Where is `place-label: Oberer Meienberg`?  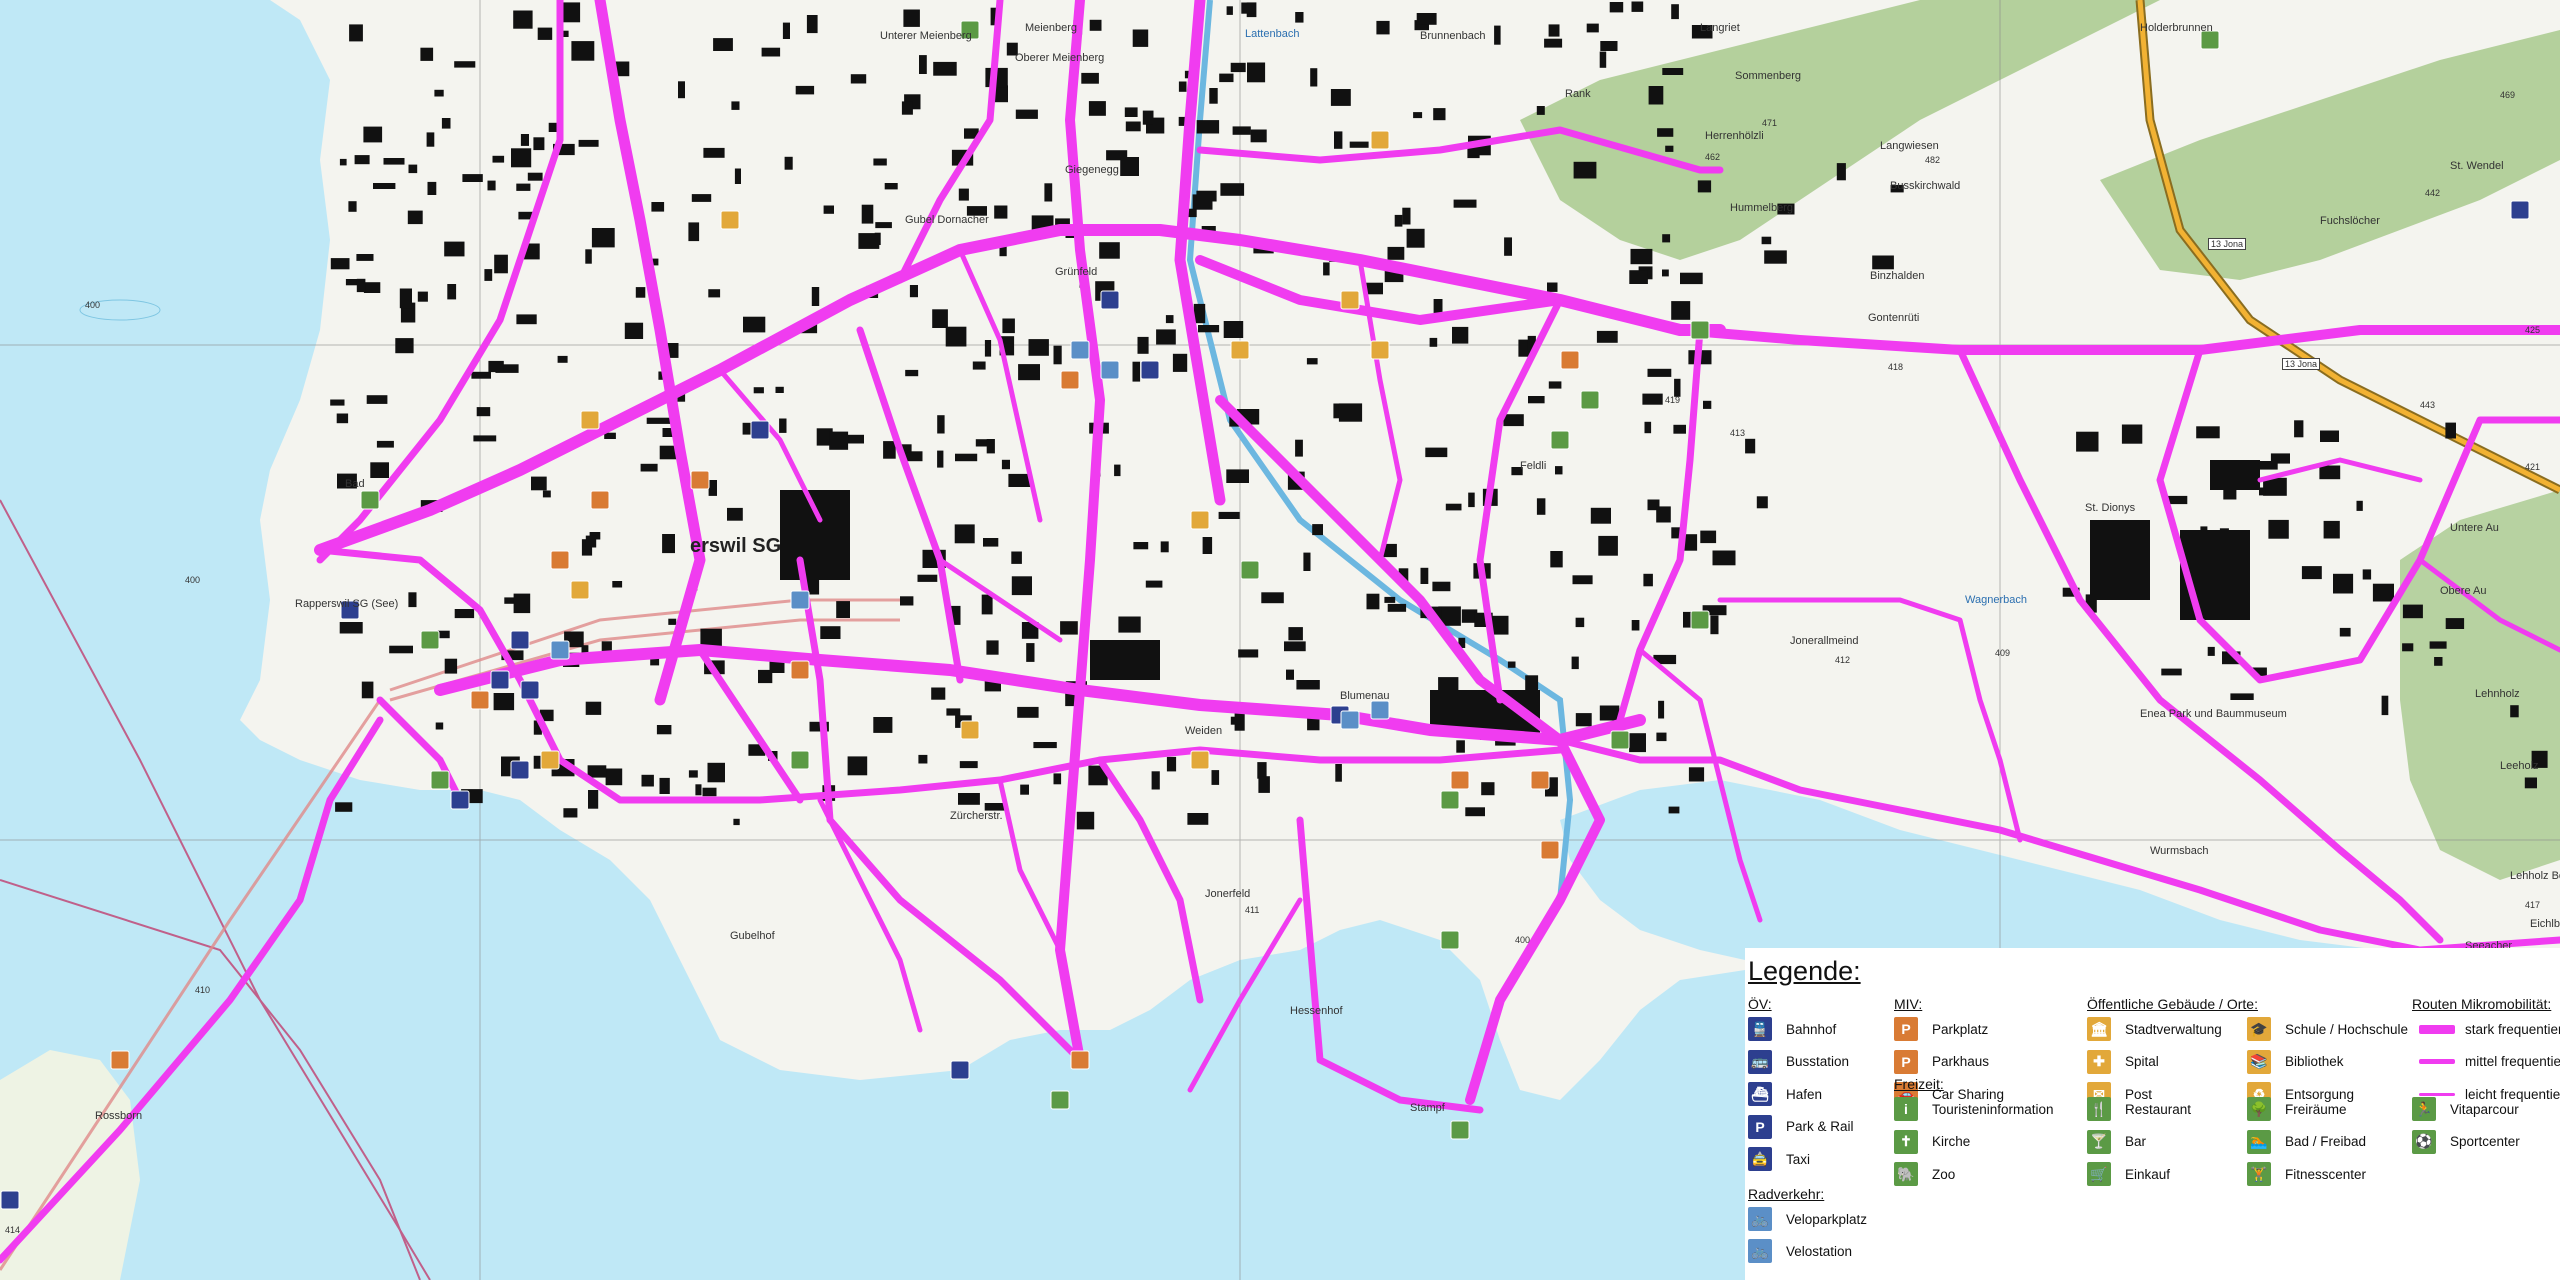
place-label: Oberer Meienberg is located at coordinates (1060, 58).